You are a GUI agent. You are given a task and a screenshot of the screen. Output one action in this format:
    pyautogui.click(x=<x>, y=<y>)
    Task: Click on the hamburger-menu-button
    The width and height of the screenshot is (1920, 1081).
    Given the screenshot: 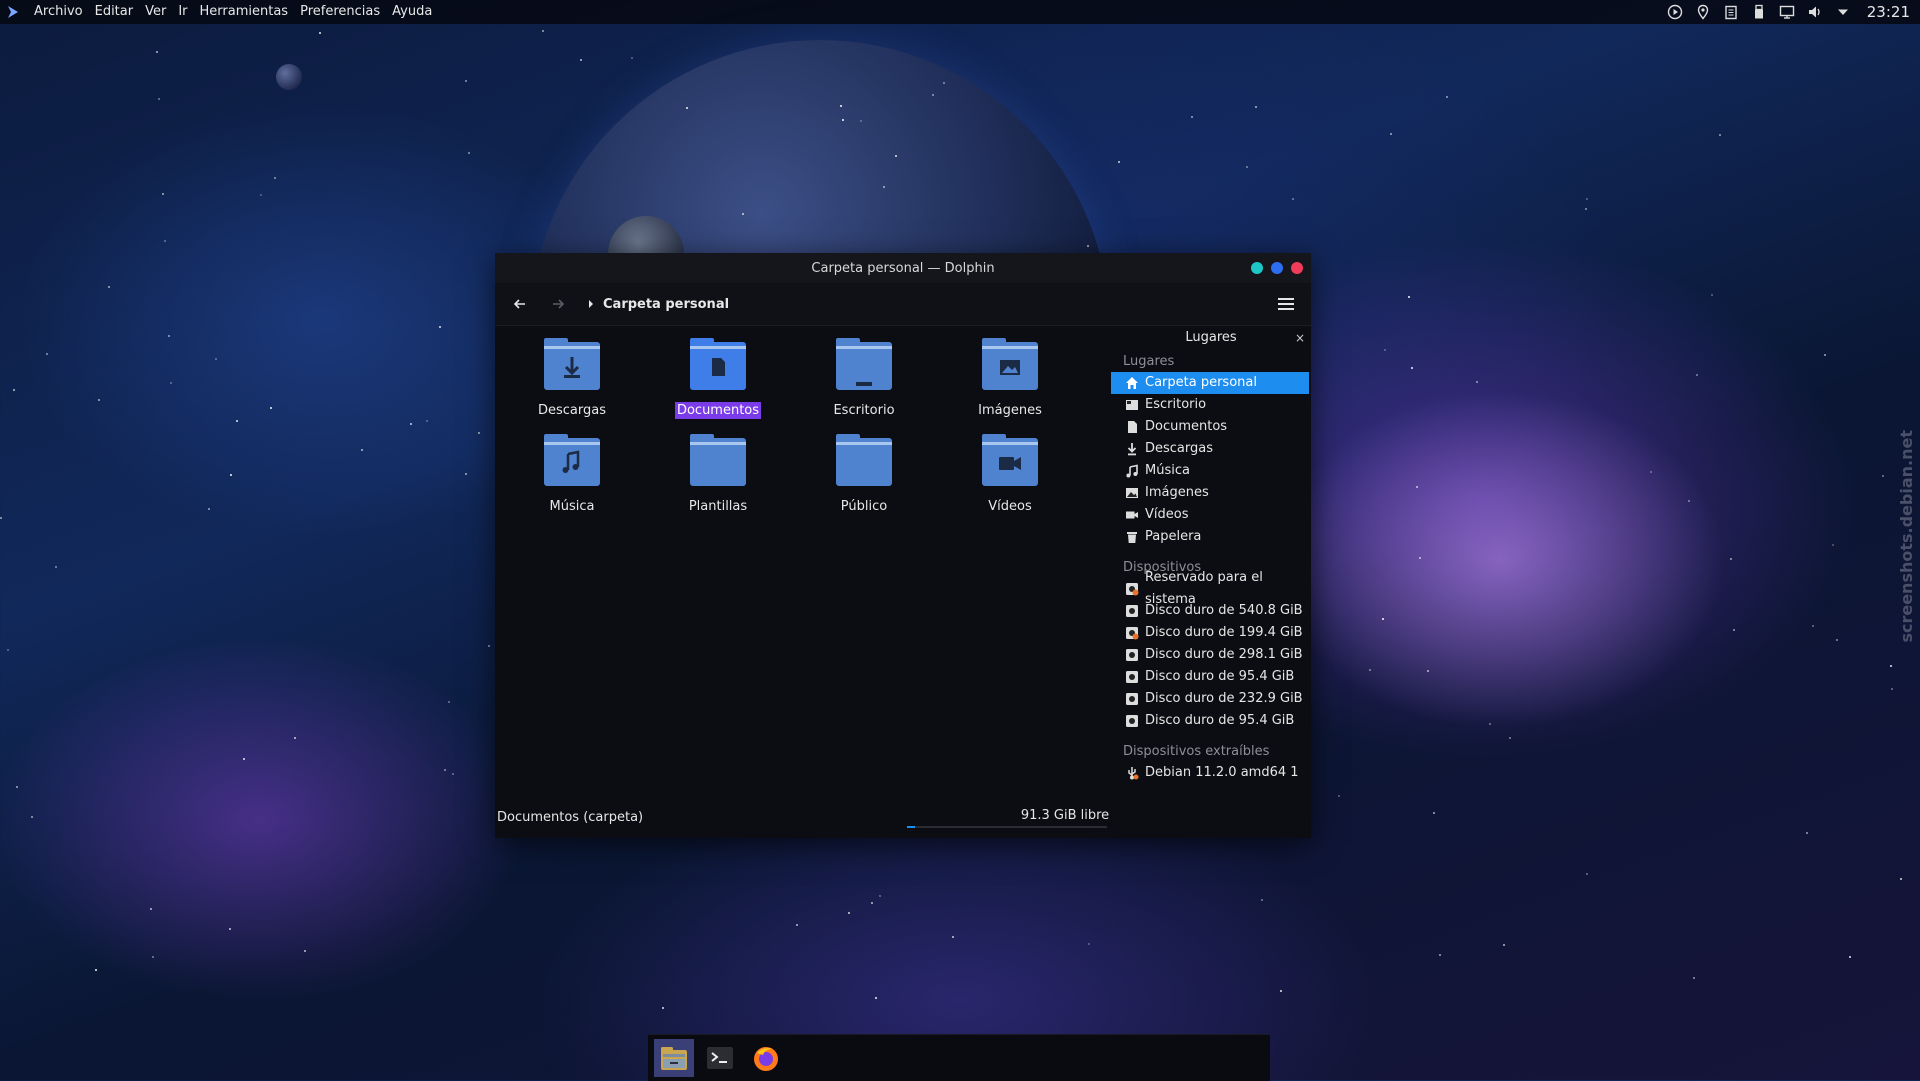 What is the action you would take?
    pyautogui.click(x=1286, y=304)
    